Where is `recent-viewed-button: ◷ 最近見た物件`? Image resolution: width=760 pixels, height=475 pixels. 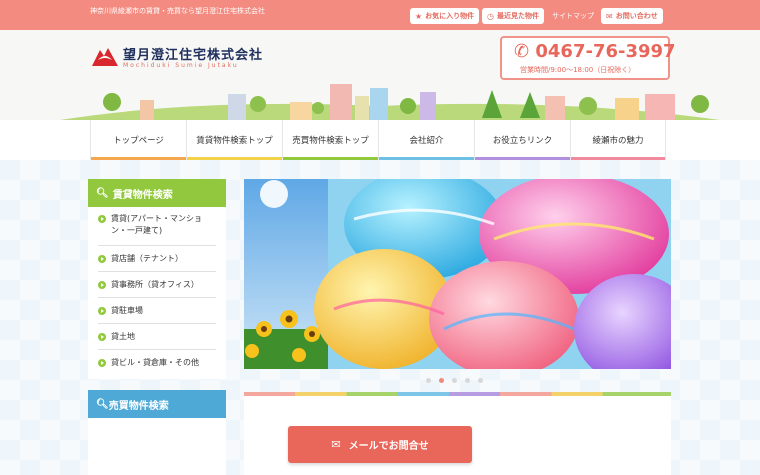 recent-viewed-button: ◷ 最近見た物件 is located at coordinates (513, 16).